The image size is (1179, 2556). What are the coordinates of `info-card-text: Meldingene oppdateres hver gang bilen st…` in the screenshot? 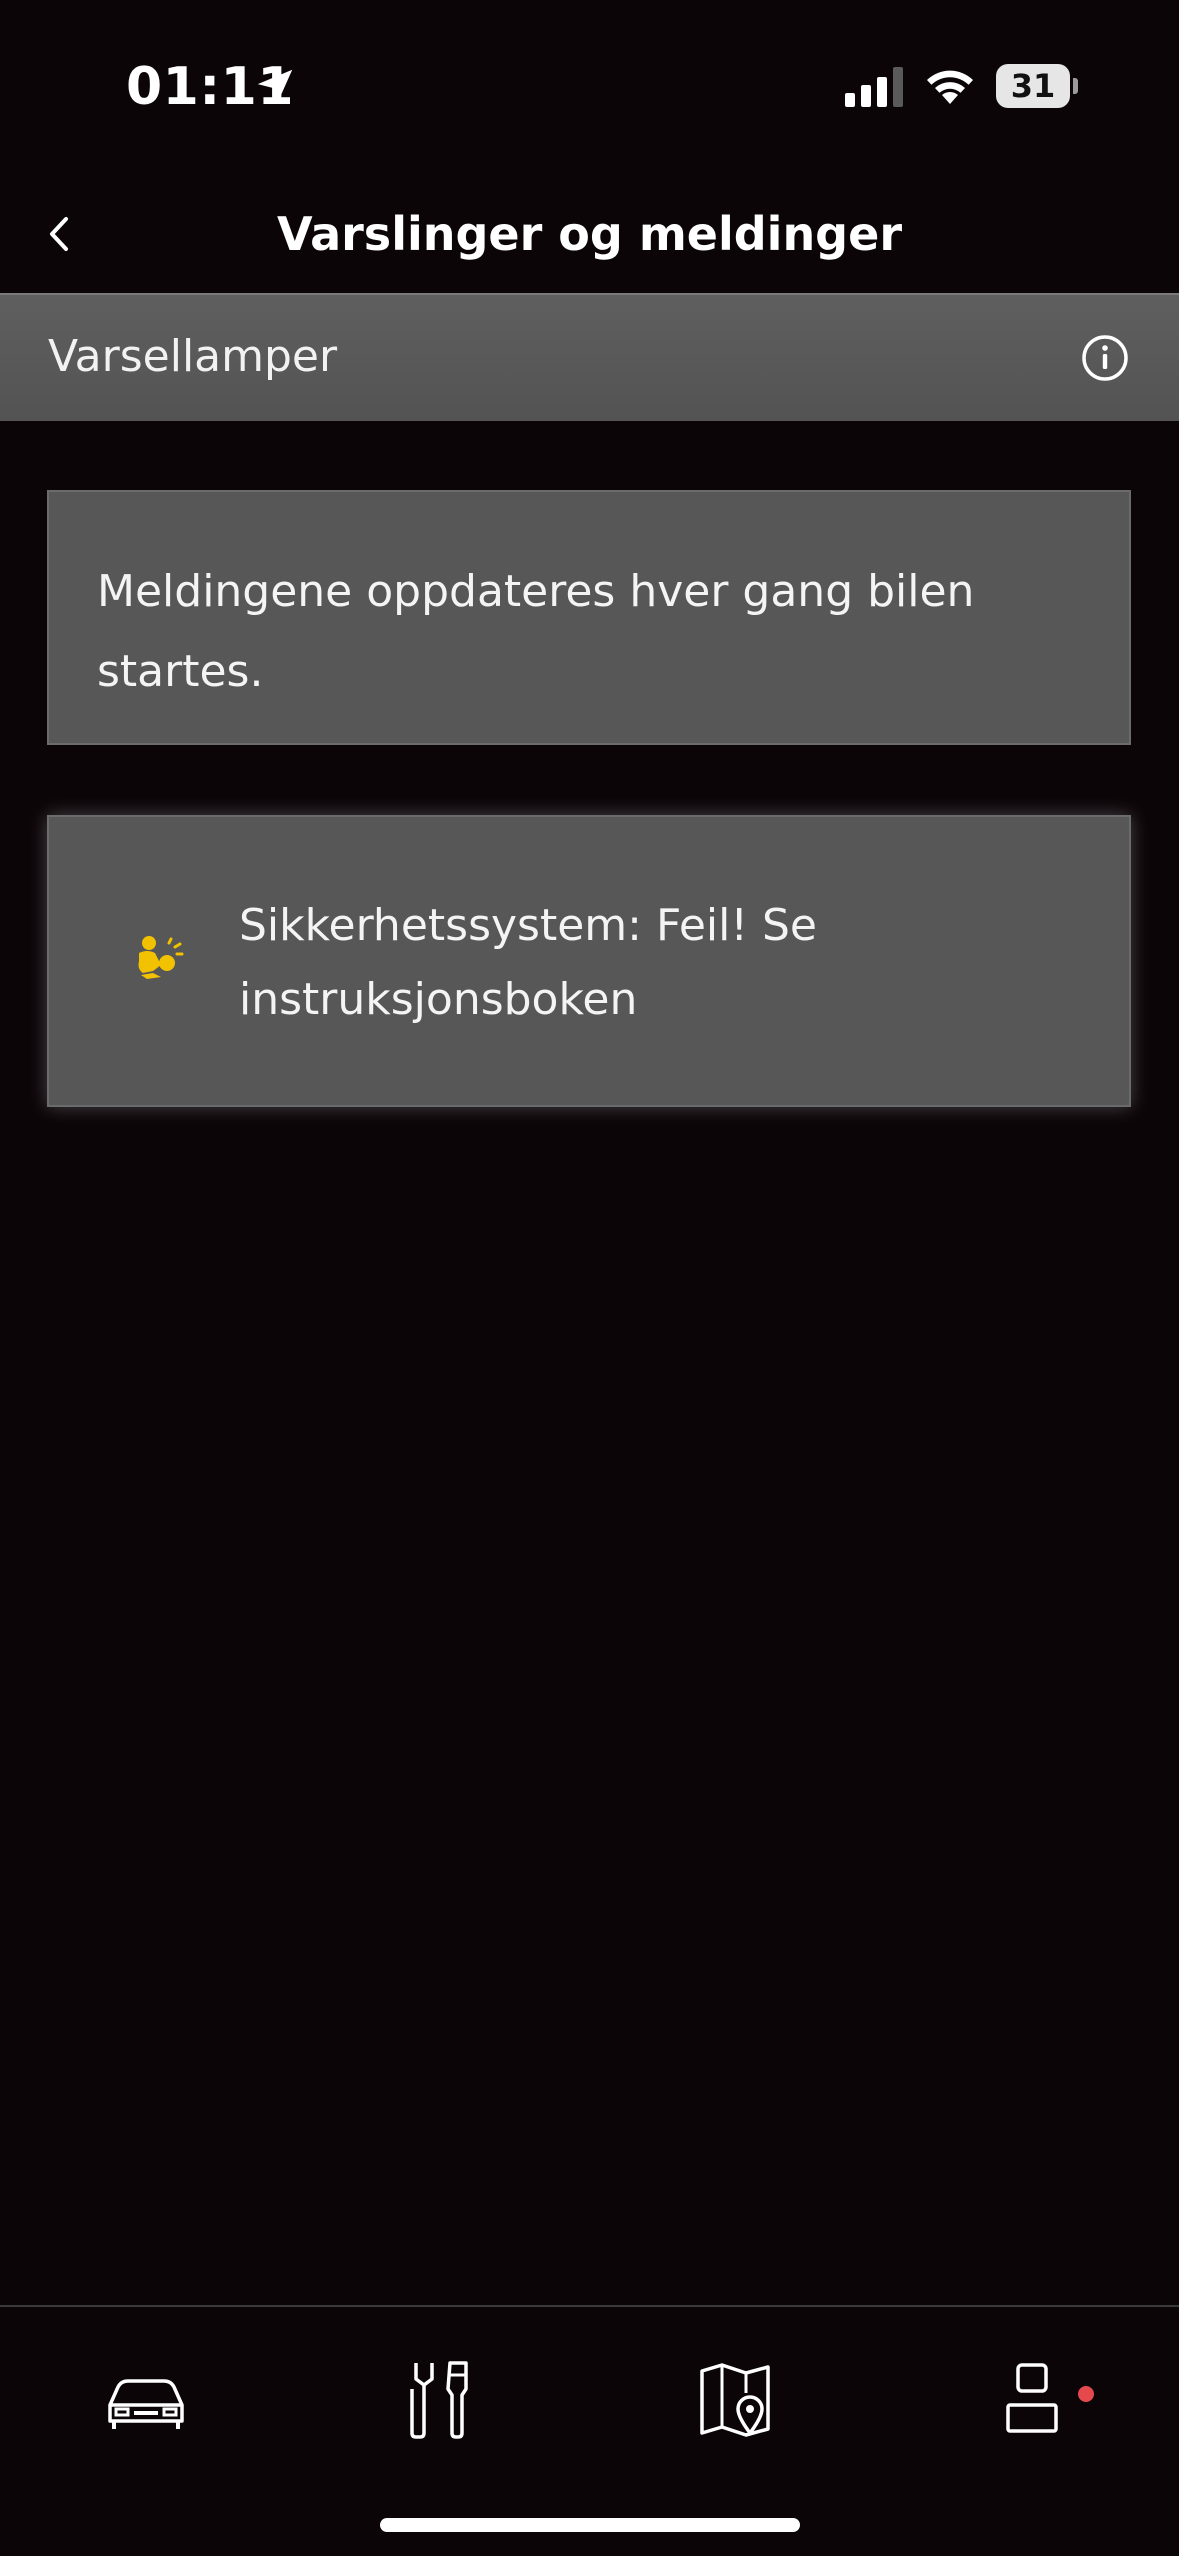 It's located at (536, 631).